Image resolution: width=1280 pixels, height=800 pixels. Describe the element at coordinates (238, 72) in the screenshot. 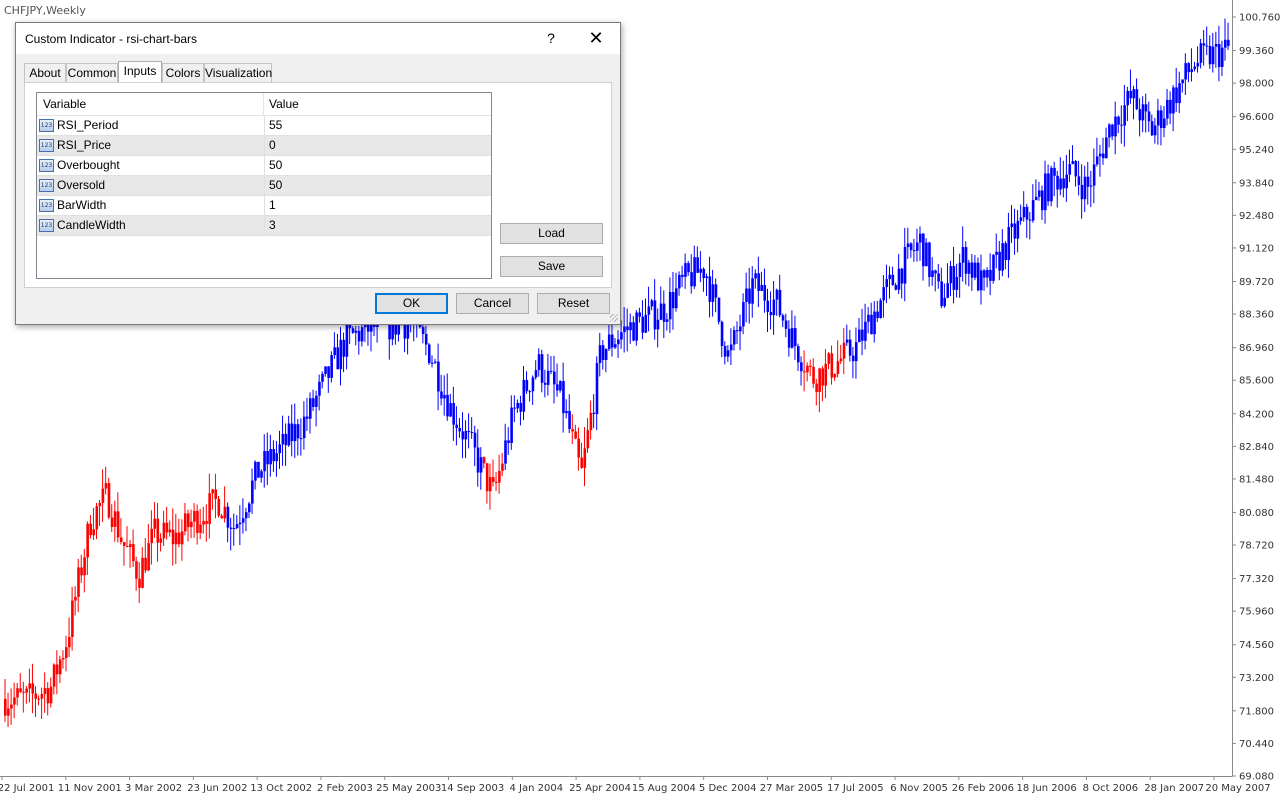

I see `tab-visualization: Visualization` at that location.